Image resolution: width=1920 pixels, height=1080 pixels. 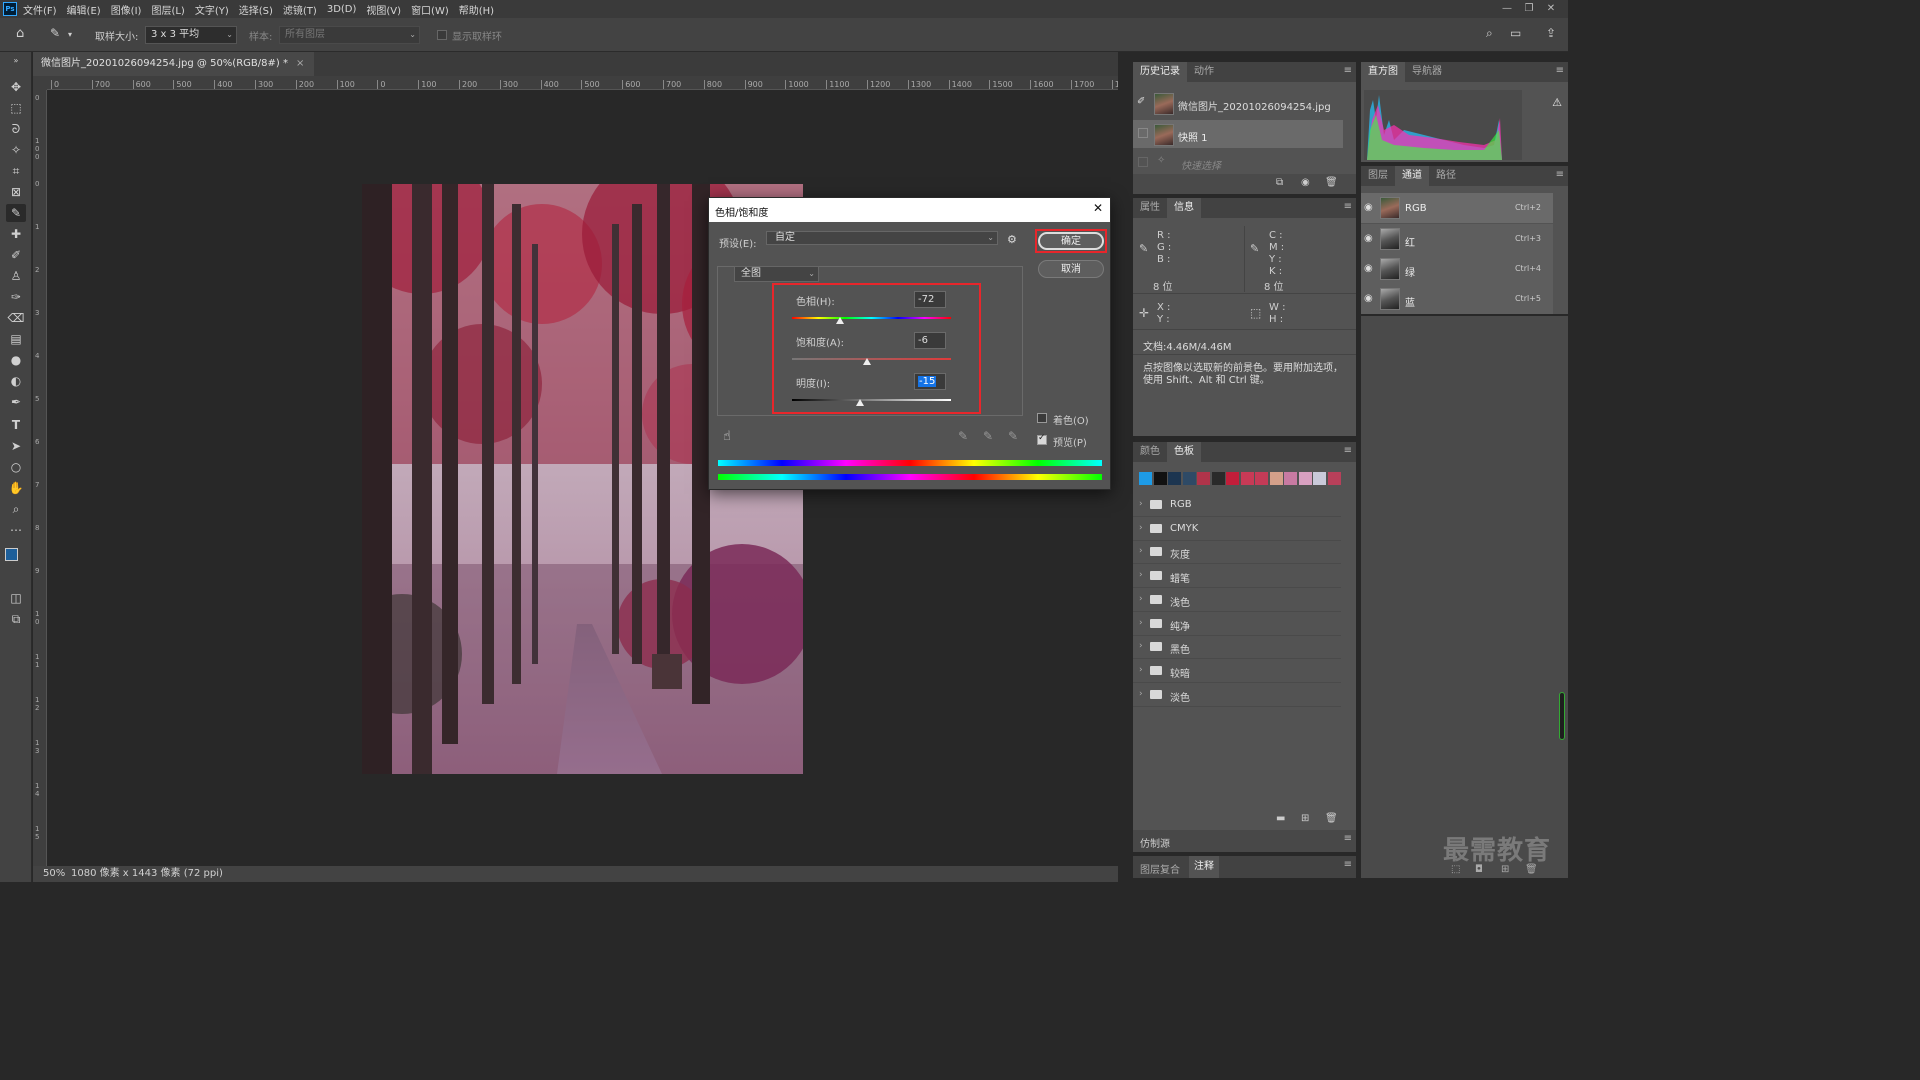 I want to click on preview-checkbox, so click(x=1042, y=439).